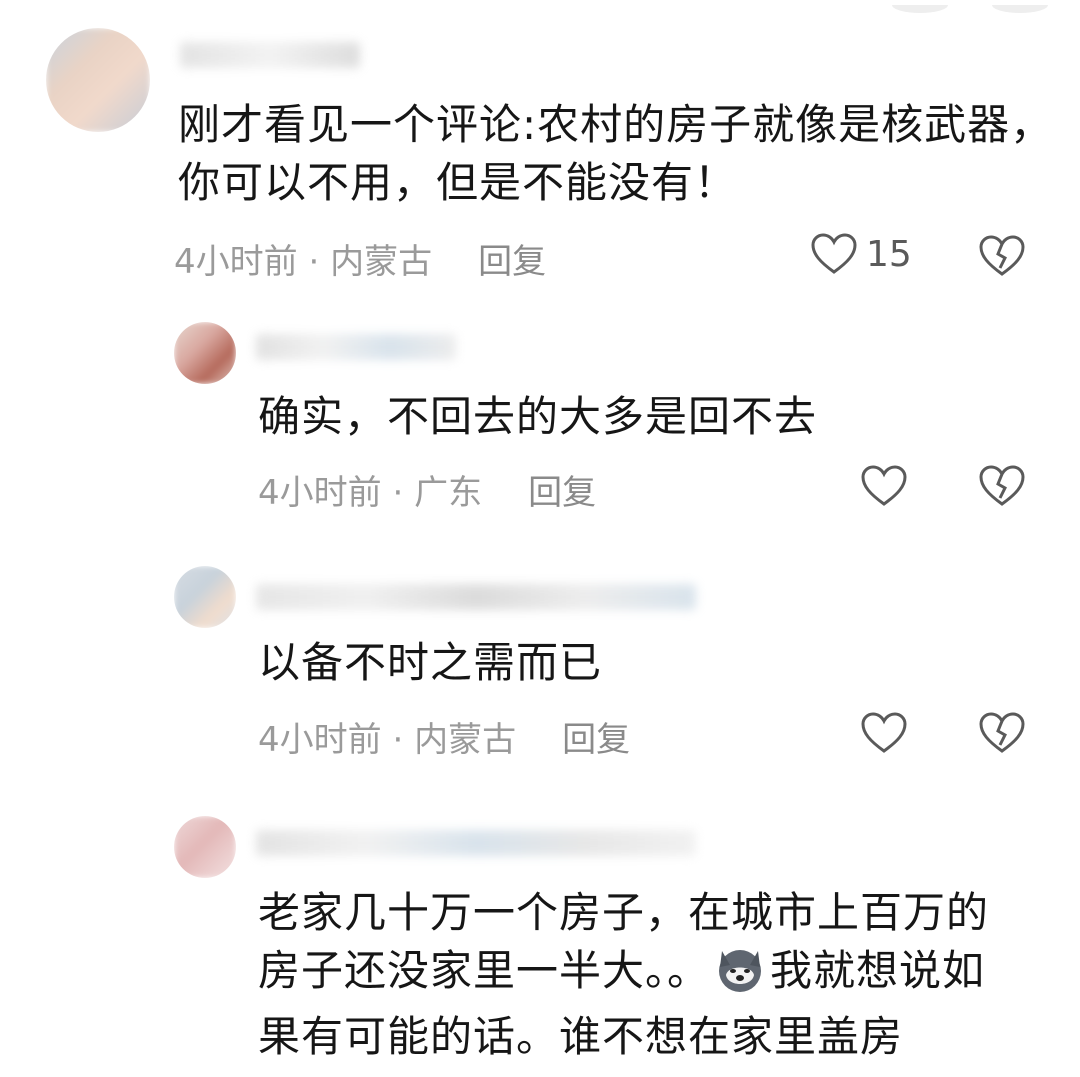 The width and height of the screenshot is (1080, 1077). What do you see at coordinates (448, 493) in the screenshot?
I see `comment-location: 广东` at bounding box center [448, 493].